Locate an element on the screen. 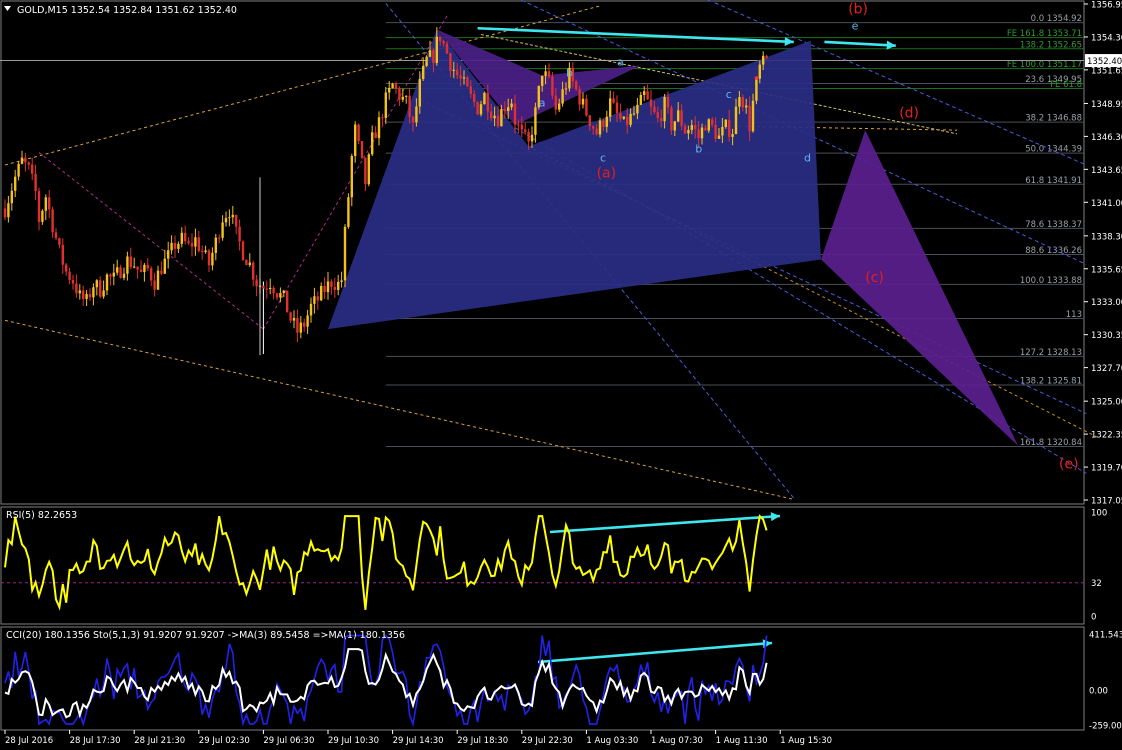  wave-label-red: (d) is located at coordinates (909, 114).